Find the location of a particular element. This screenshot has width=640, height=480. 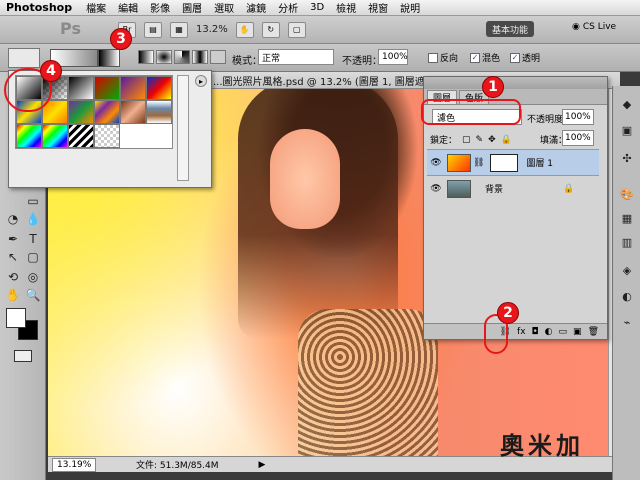

paths-icon: ⌁ is located at coordinates (627, 322).